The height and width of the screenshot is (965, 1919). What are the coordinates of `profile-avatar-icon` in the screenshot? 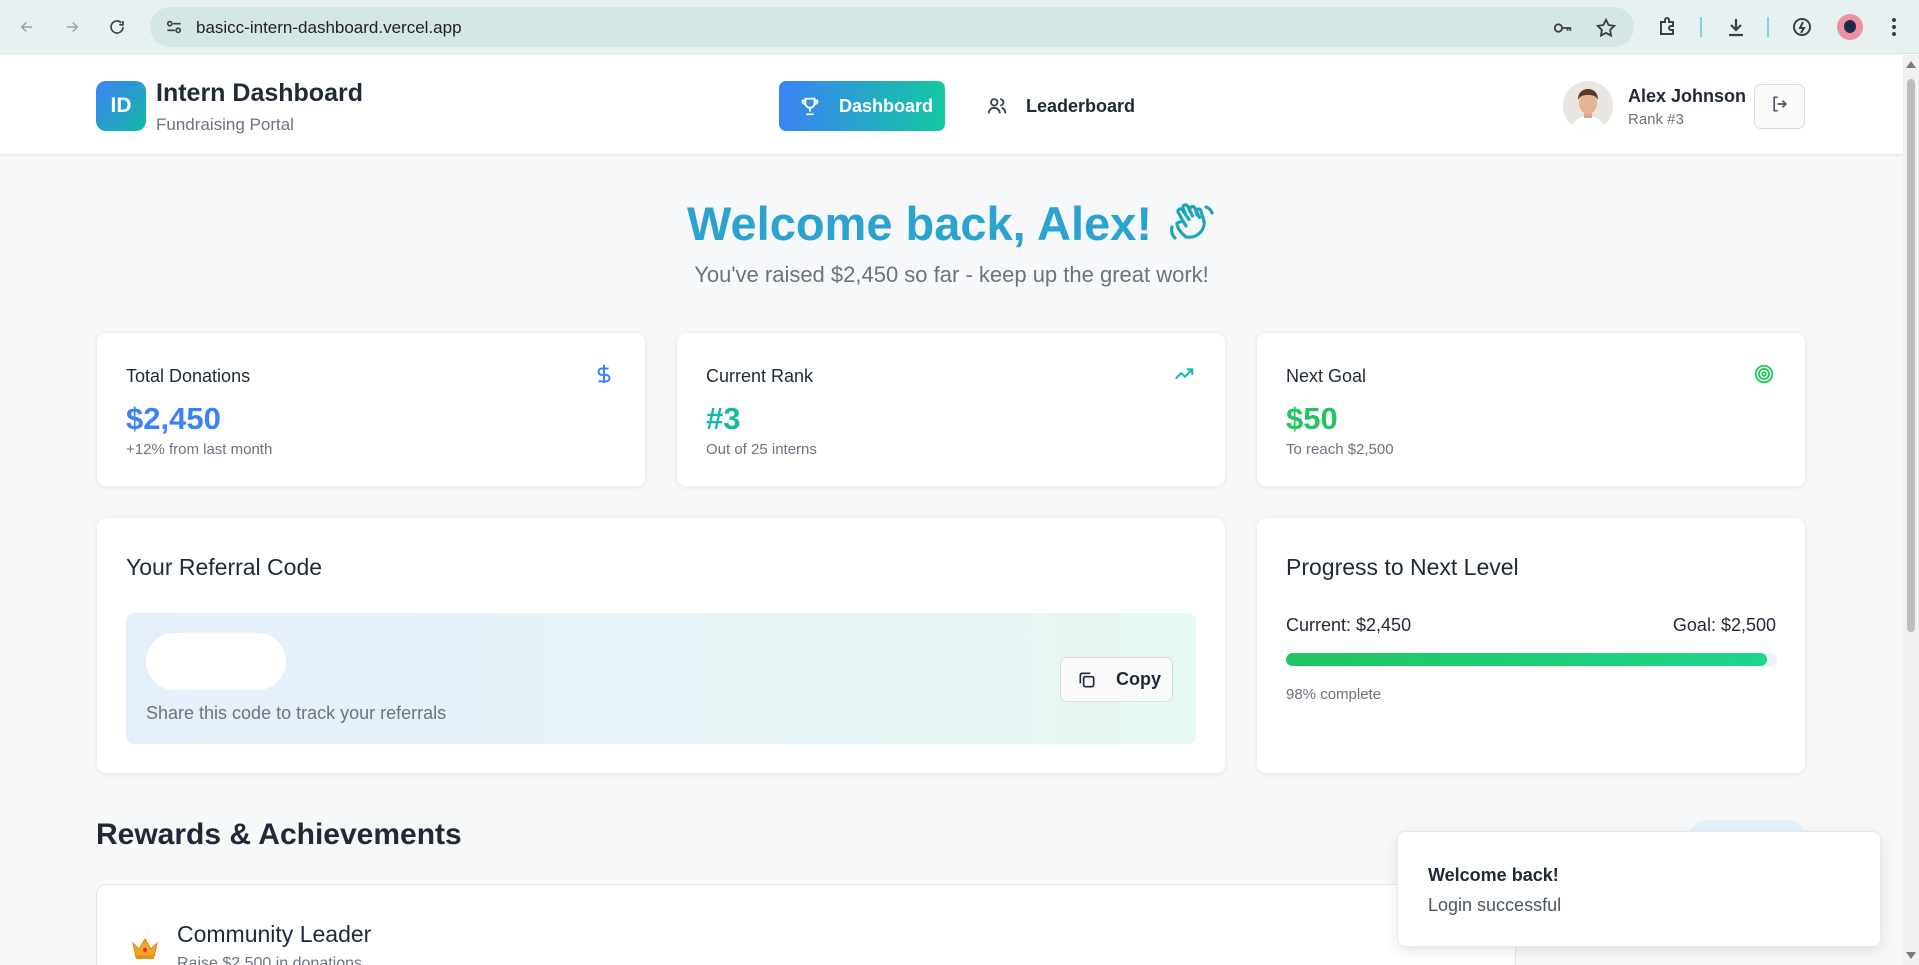 It's located at (1850, 27).